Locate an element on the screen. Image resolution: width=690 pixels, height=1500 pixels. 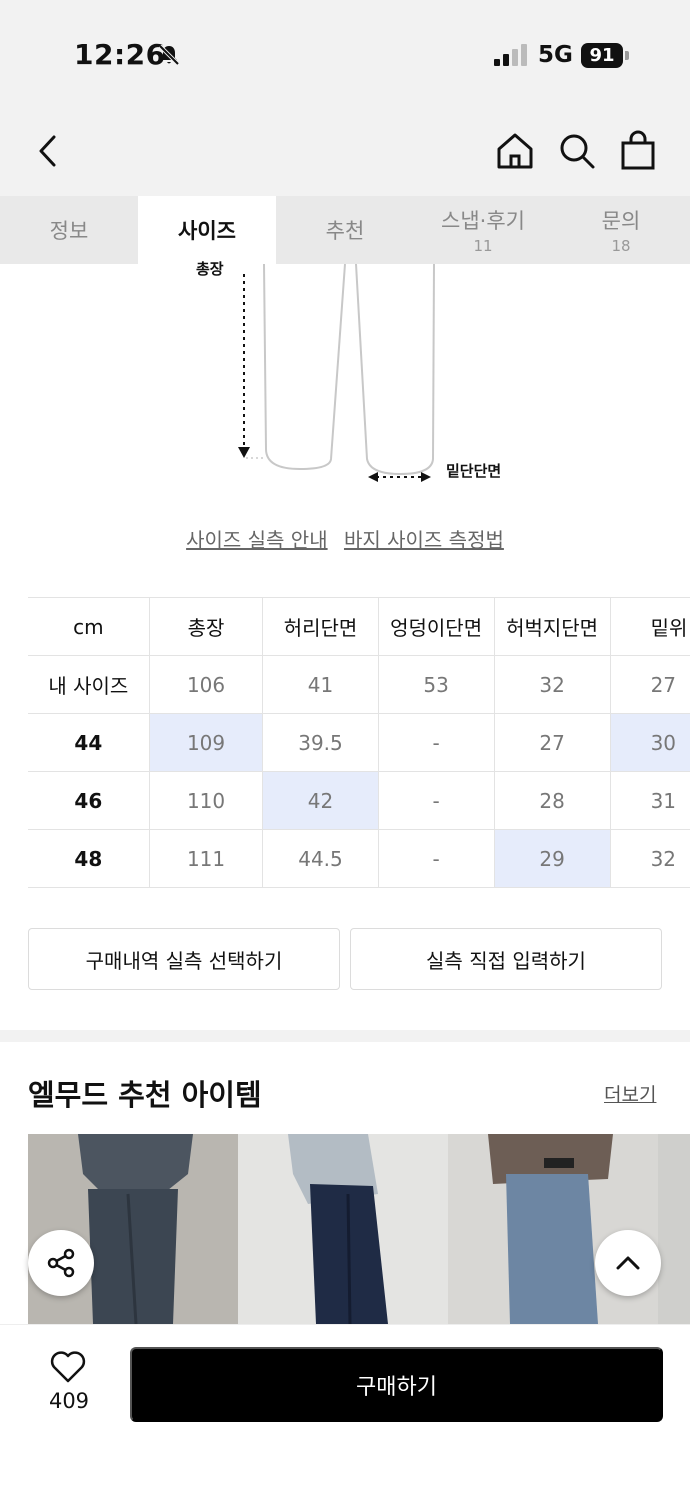
tab-size: 사이즈 is located at coordinates (207, 230).